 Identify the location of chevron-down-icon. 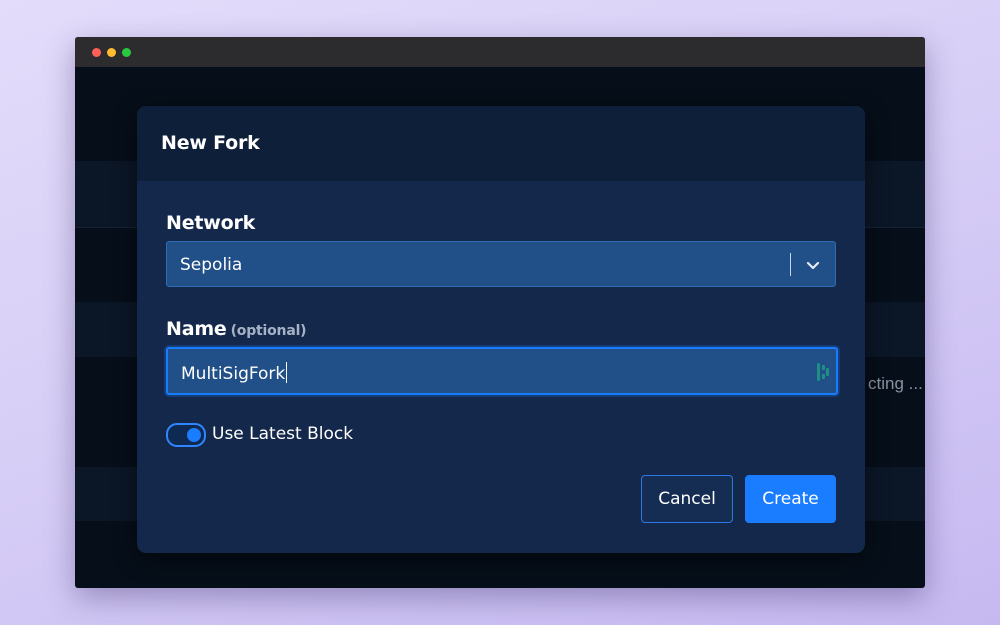
(813, 265).